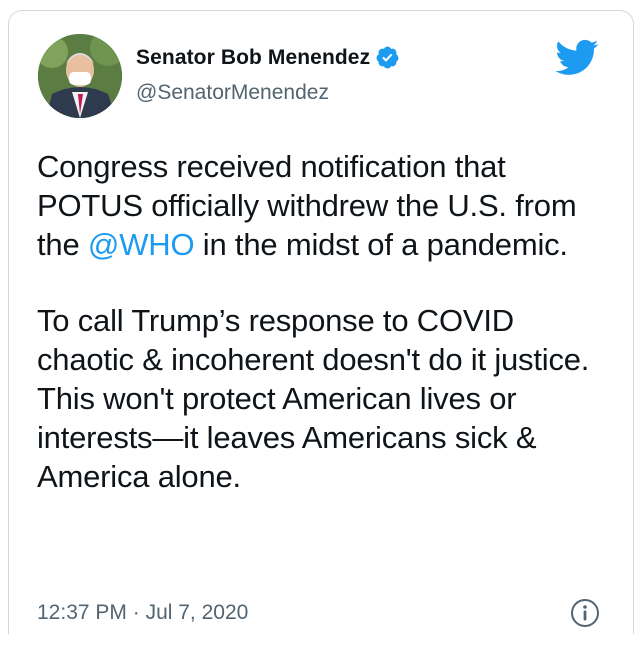 The image size is (644, 645). I want to click on tweet-time: 12:37 PM, so click(82, 612).